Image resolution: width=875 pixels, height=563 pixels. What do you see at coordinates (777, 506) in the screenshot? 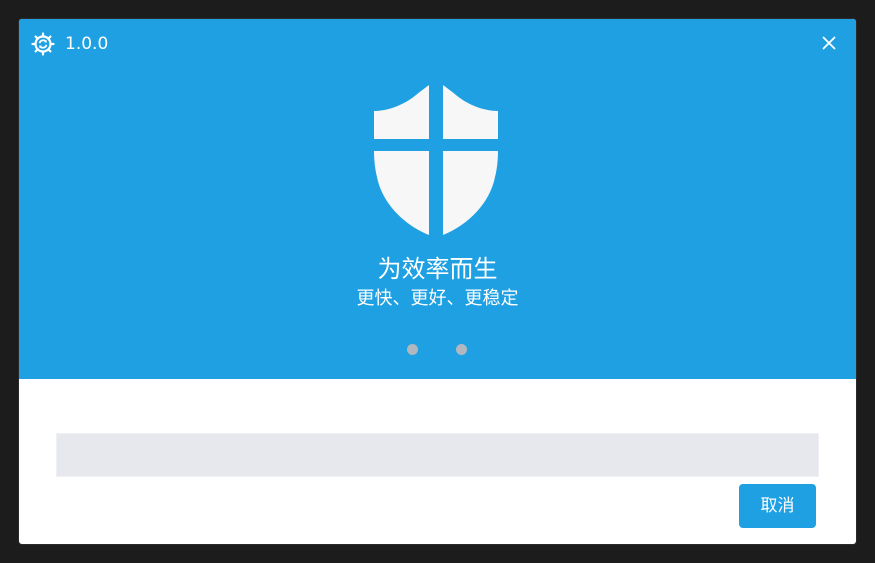
I see `cancel-button: 取消` at bounding box center [777, 506].